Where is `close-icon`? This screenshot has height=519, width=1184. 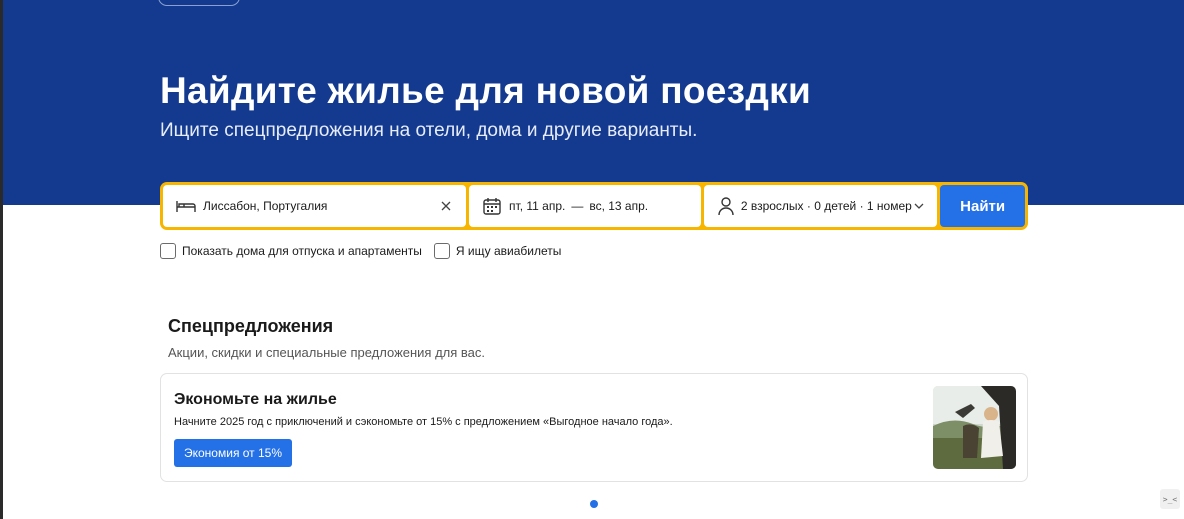
close-icon is located at coordinates (446, 206).